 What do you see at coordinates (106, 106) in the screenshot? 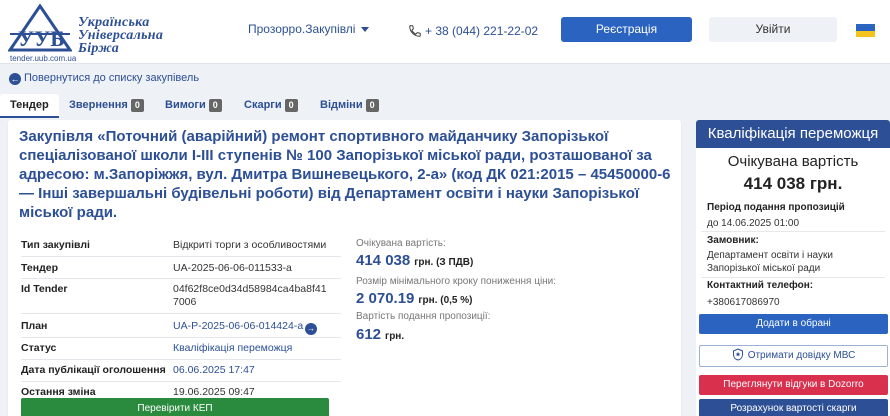
I see `tab-appeals: Звернення 0` at bounding box center [106, 106].